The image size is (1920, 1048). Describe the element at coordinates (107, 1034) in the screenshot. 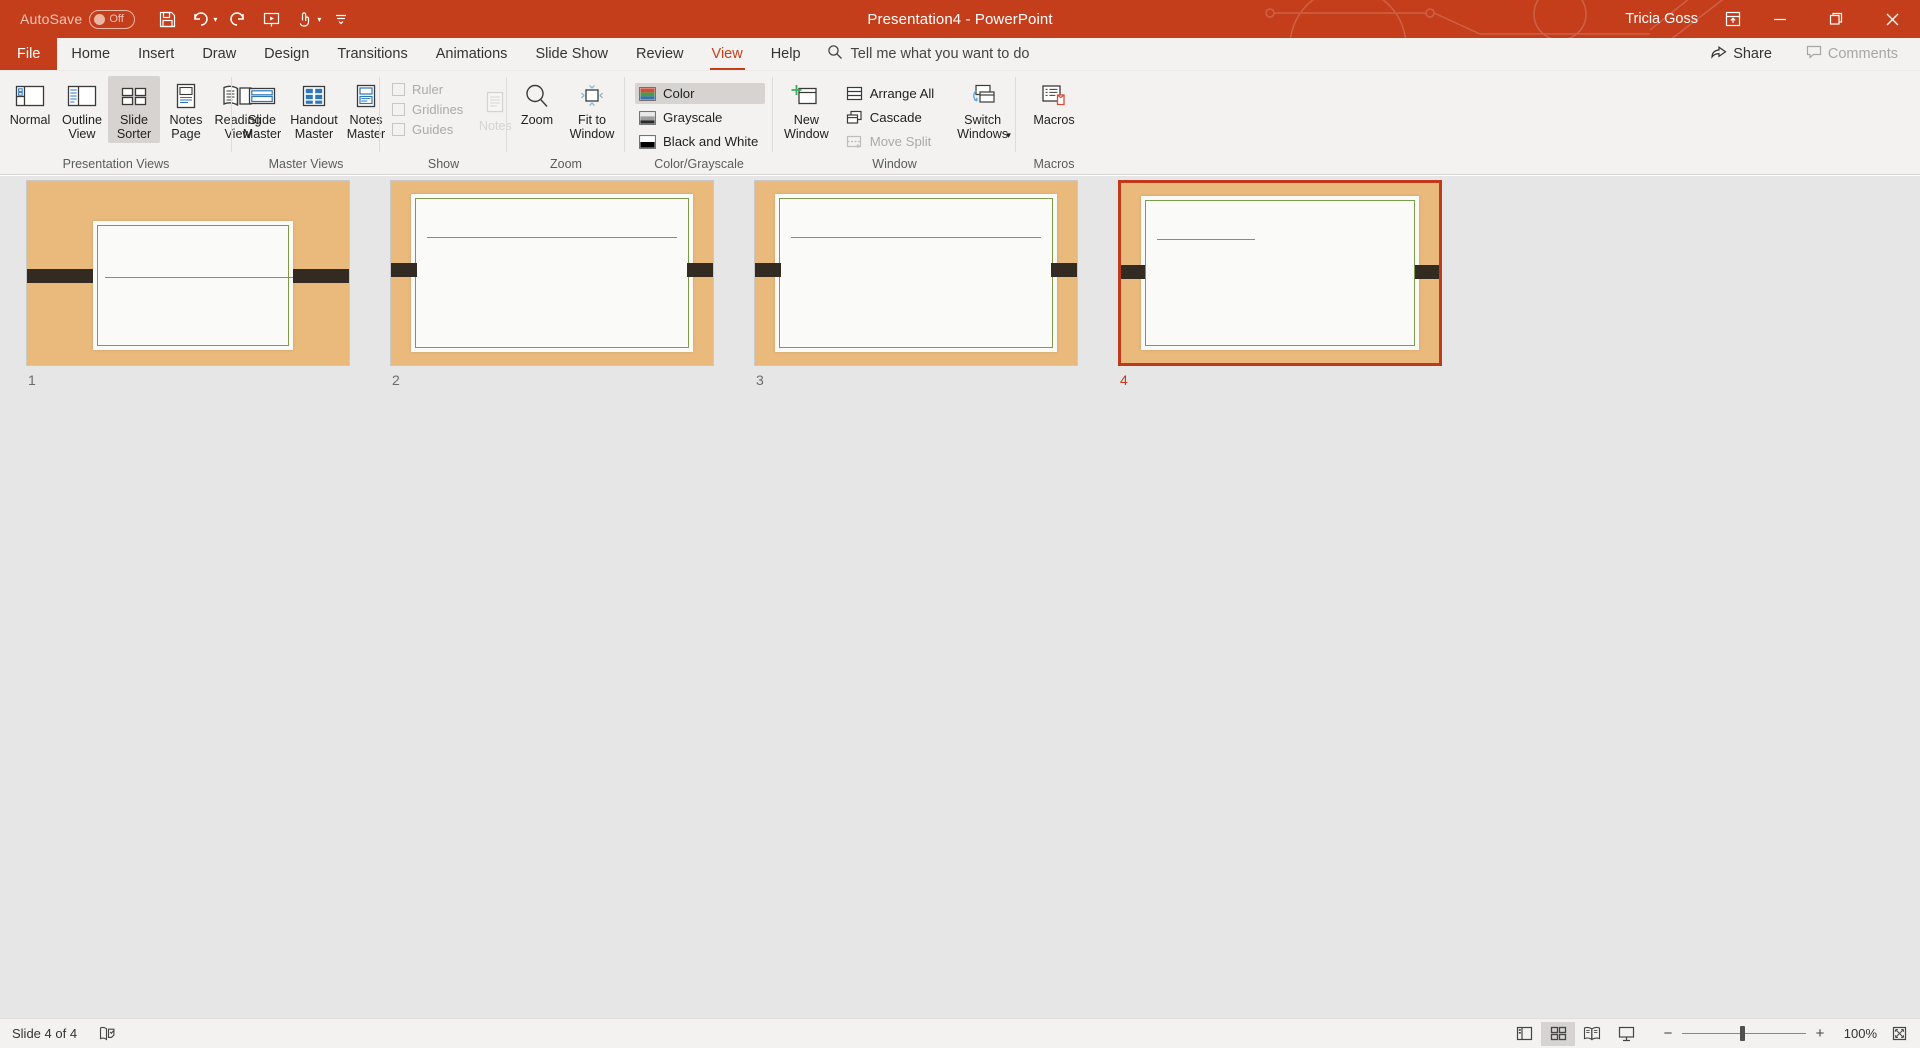

I see `accessibility-checker-icon` at that location.